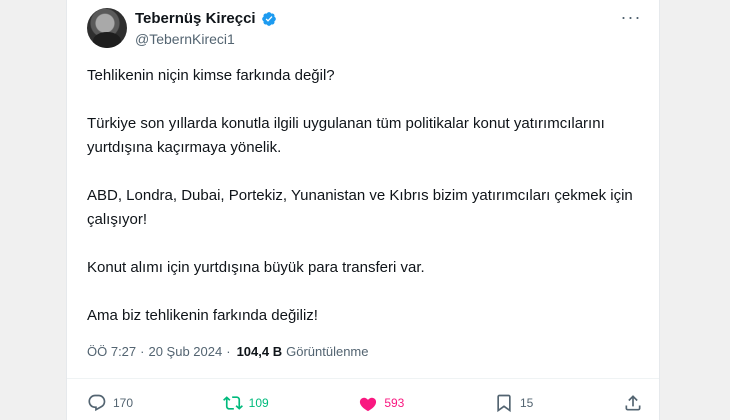 Image resolution: width=730 pixels, height=420 pixels. I want to click on verified-badge-icon, so click(268, 18).